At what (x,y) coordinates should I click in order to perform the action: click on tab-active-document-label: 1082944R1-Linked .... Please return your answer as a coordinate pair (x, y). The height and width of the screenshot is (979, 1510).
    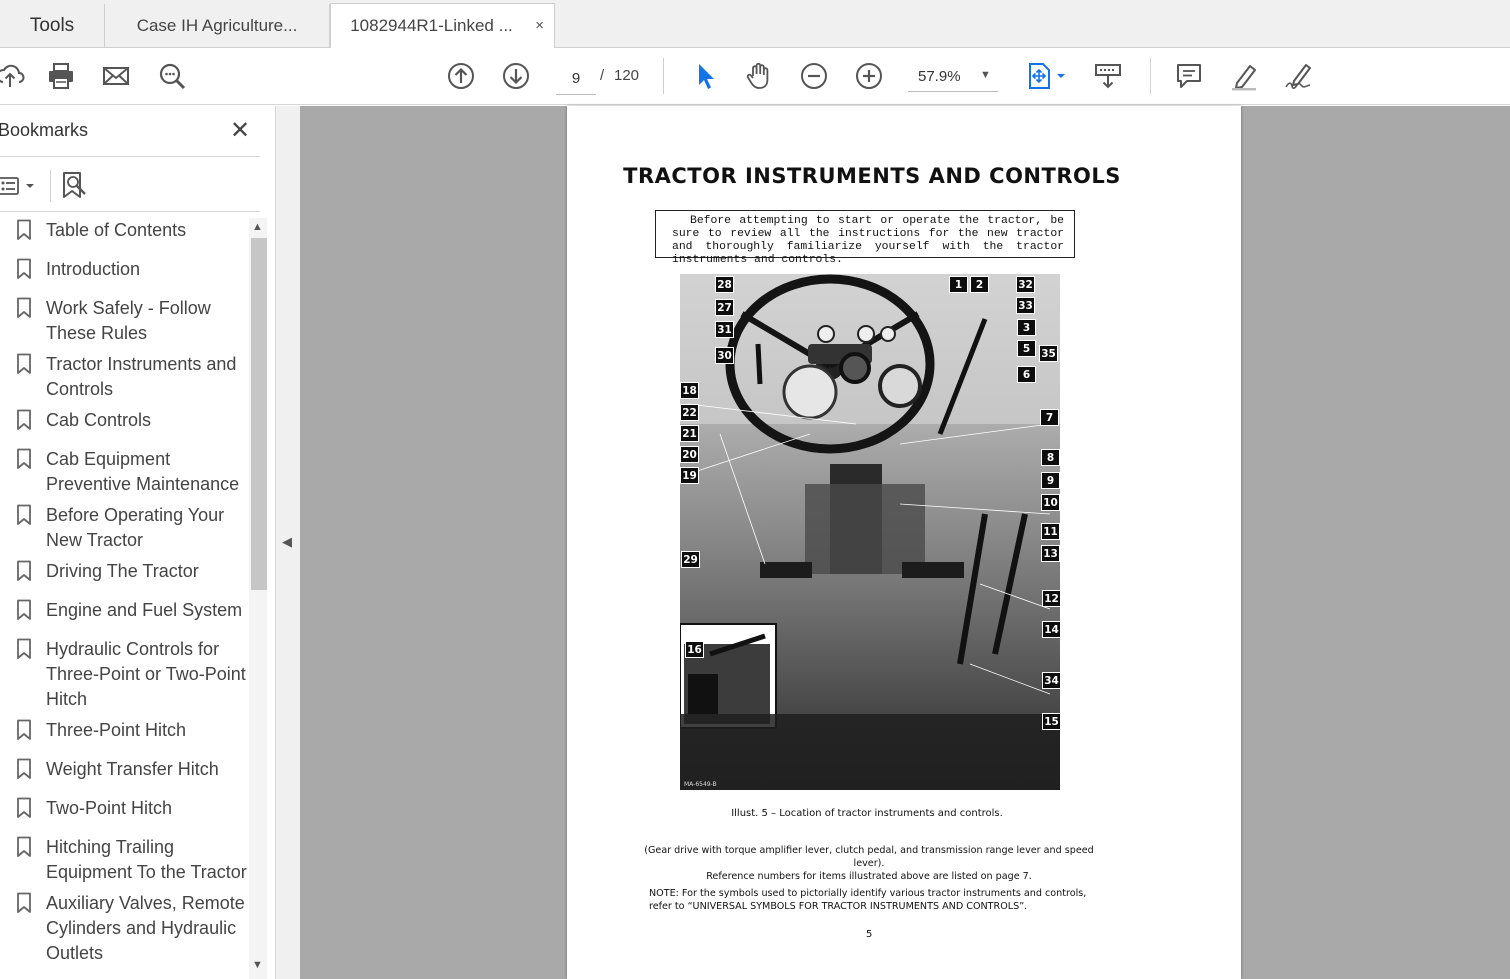
    Looking at the image, I should click on (431, 25).